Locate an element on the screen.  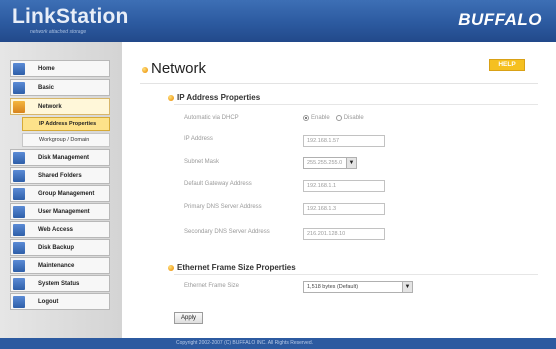
ethernet-frame-size-label: Ethernet Frame Size is located at coordinates (212, 286).